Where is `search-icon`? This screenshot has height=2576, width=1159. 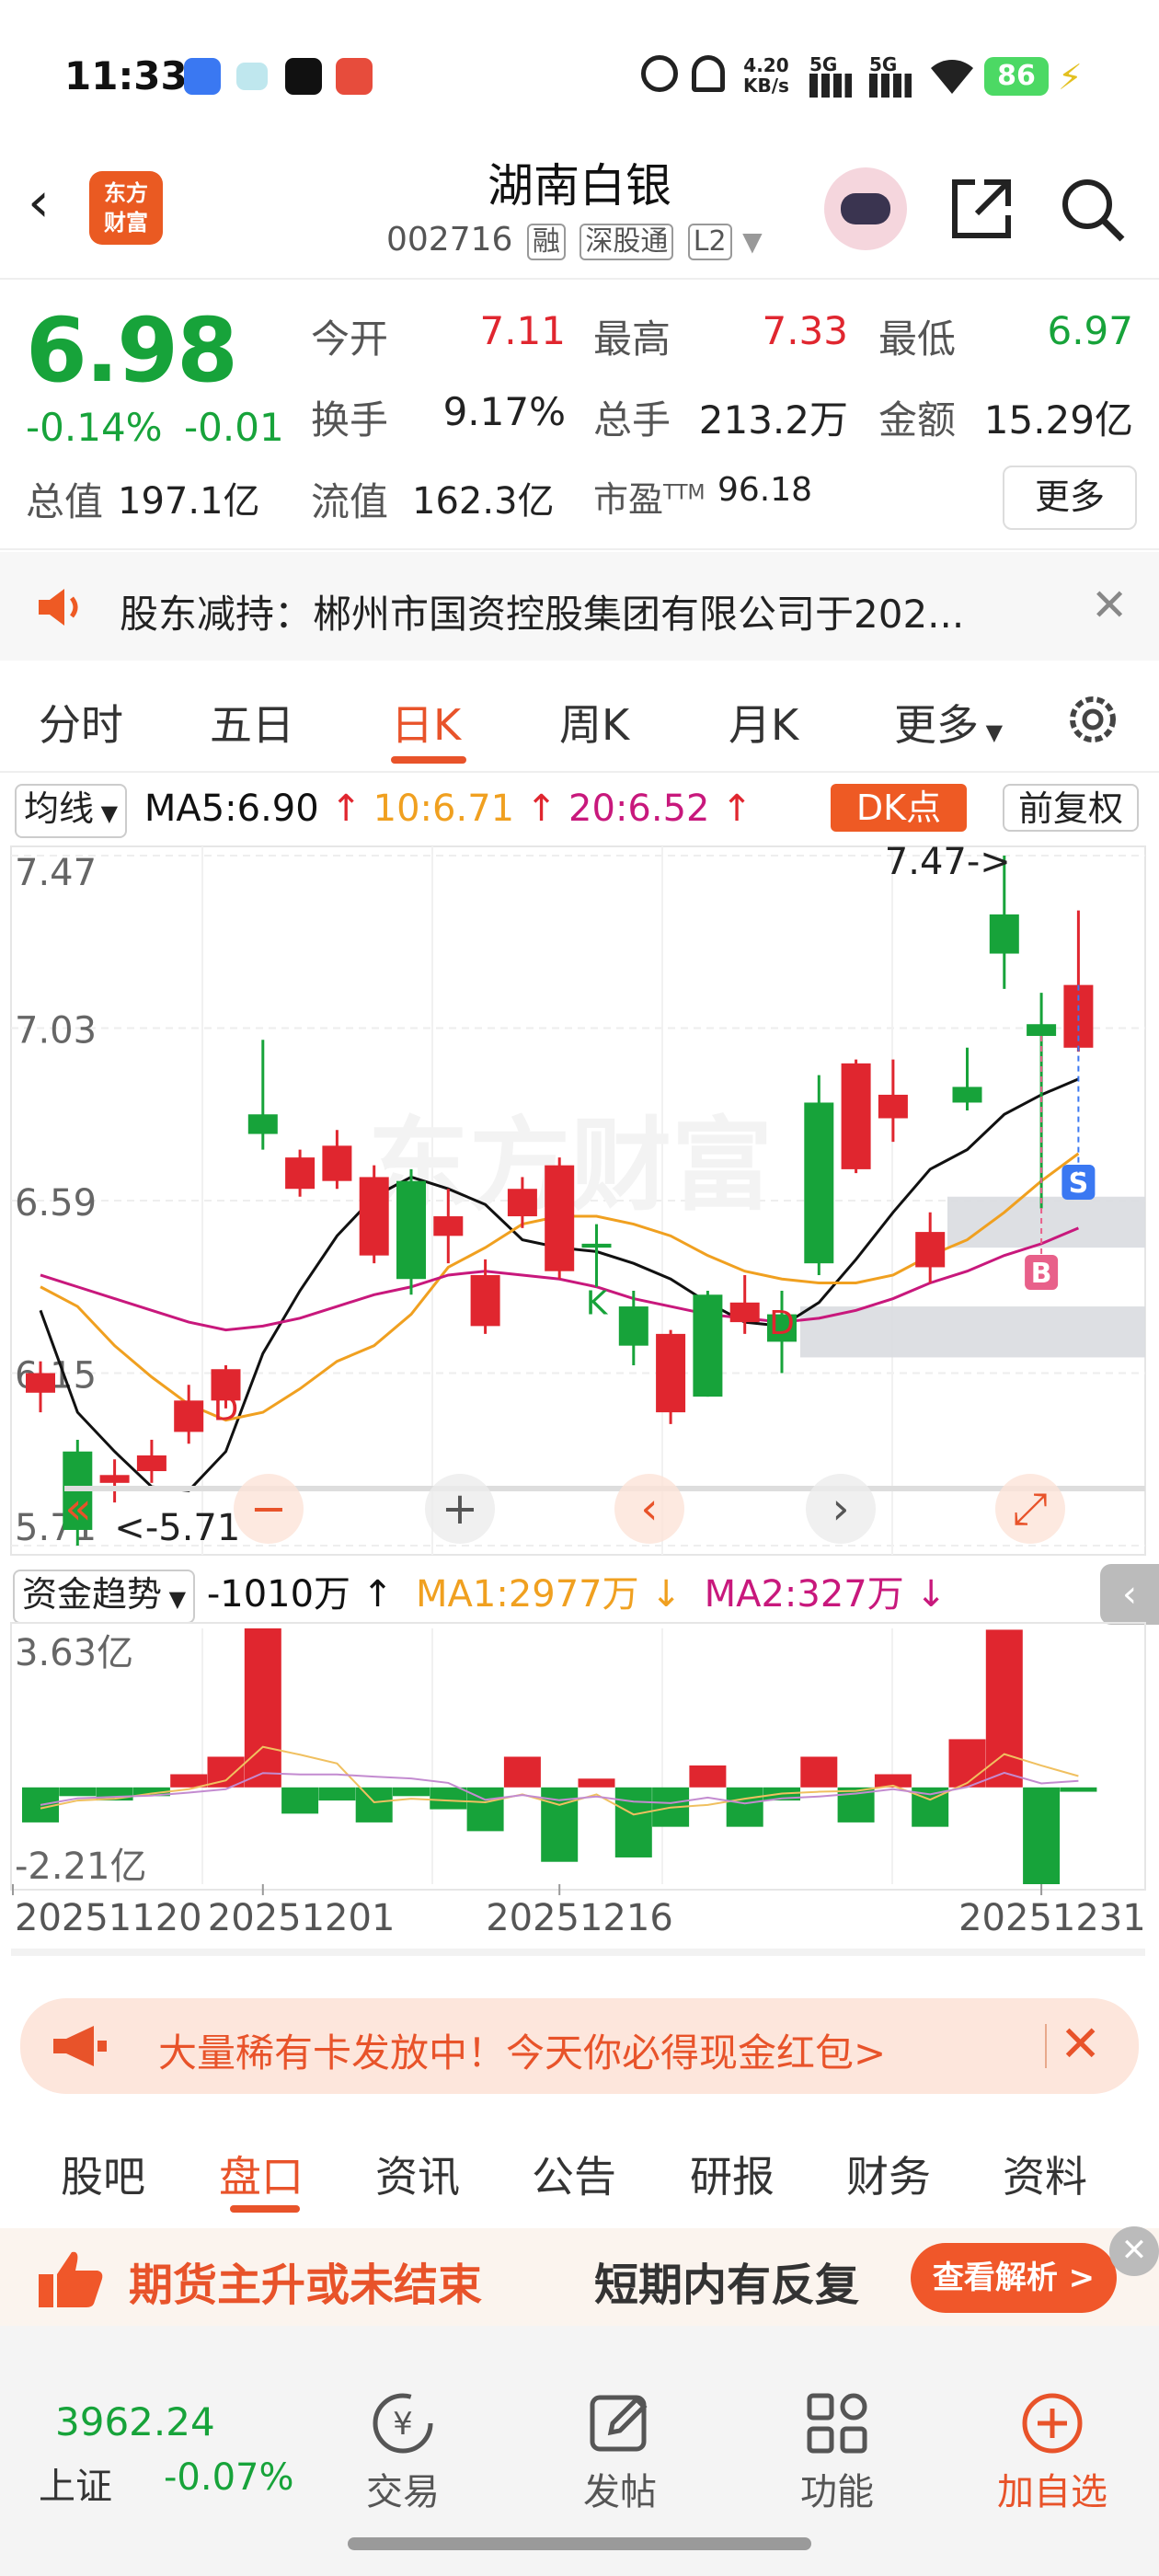 search-icon is located at coordinates (1092, 209).